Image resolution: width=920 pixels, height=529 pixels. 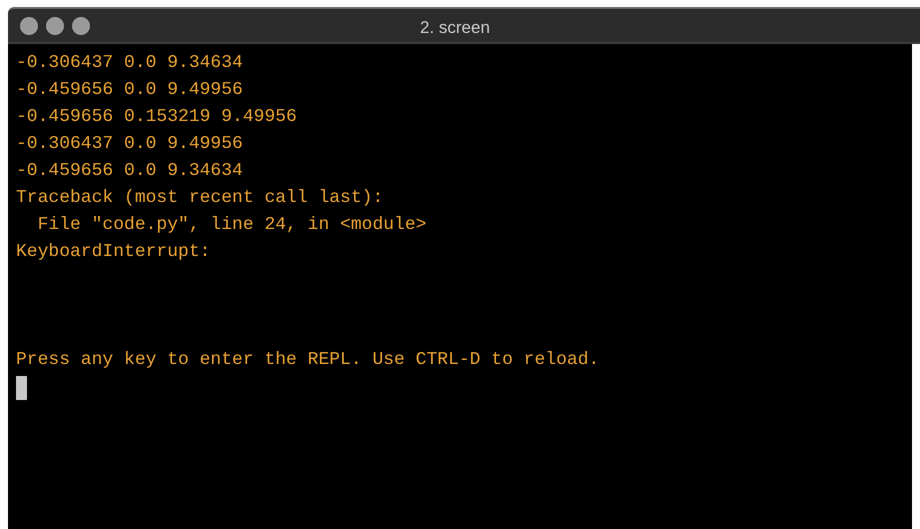 I want to click on terminal-line: -0.306437 0.0 9.49956, so click(x=129, y=144).